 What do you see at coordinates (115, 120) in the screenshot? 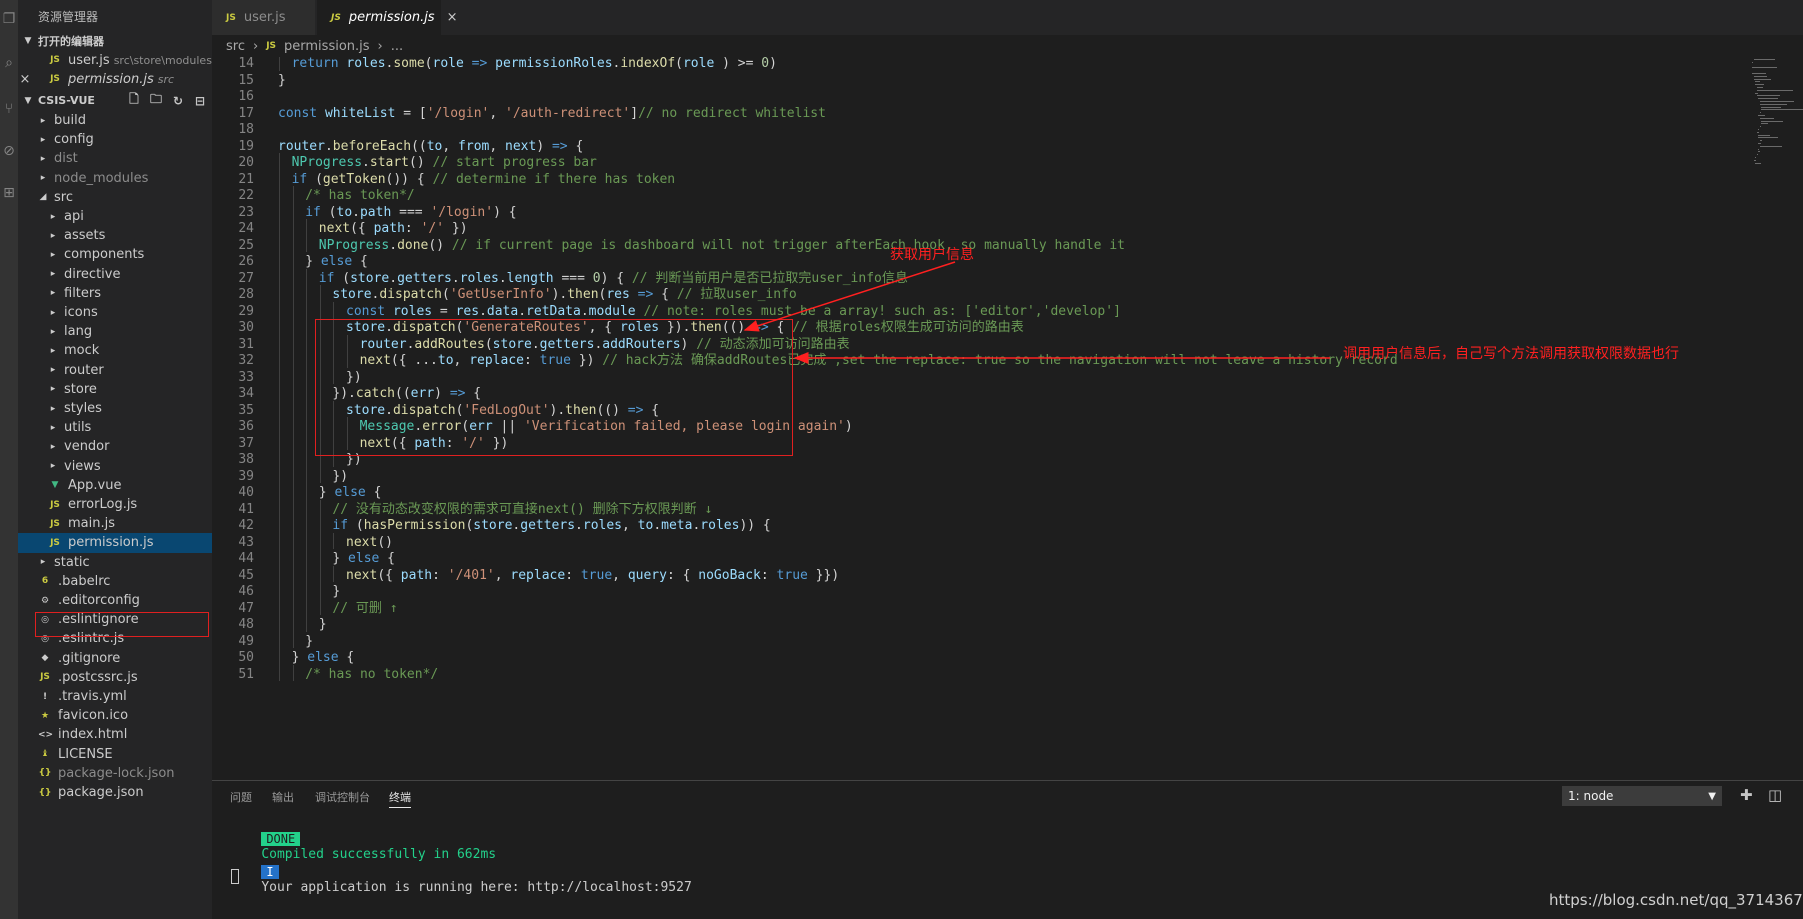
I see `tree-item-build: ▸ build` at bounding box center [115, 120].